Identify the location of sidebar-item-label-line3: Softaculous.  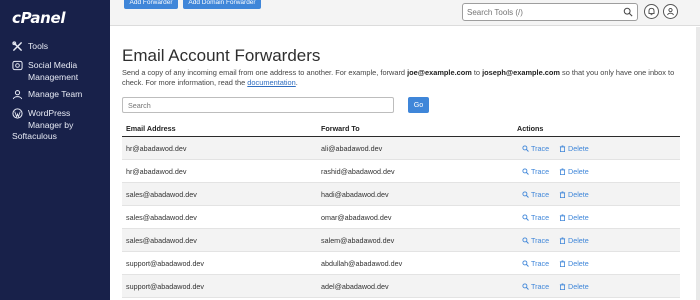
(34, 136).